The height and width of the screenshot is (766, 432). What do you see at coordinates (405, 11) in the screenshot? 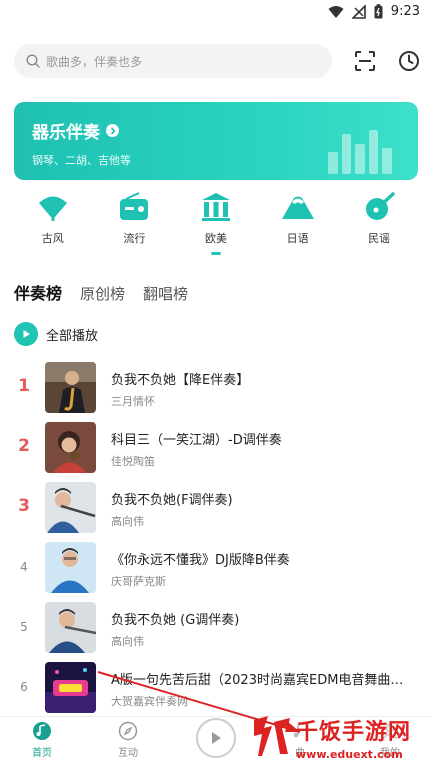
I see `status-time: 9:23` at bounding box center [405, 11].